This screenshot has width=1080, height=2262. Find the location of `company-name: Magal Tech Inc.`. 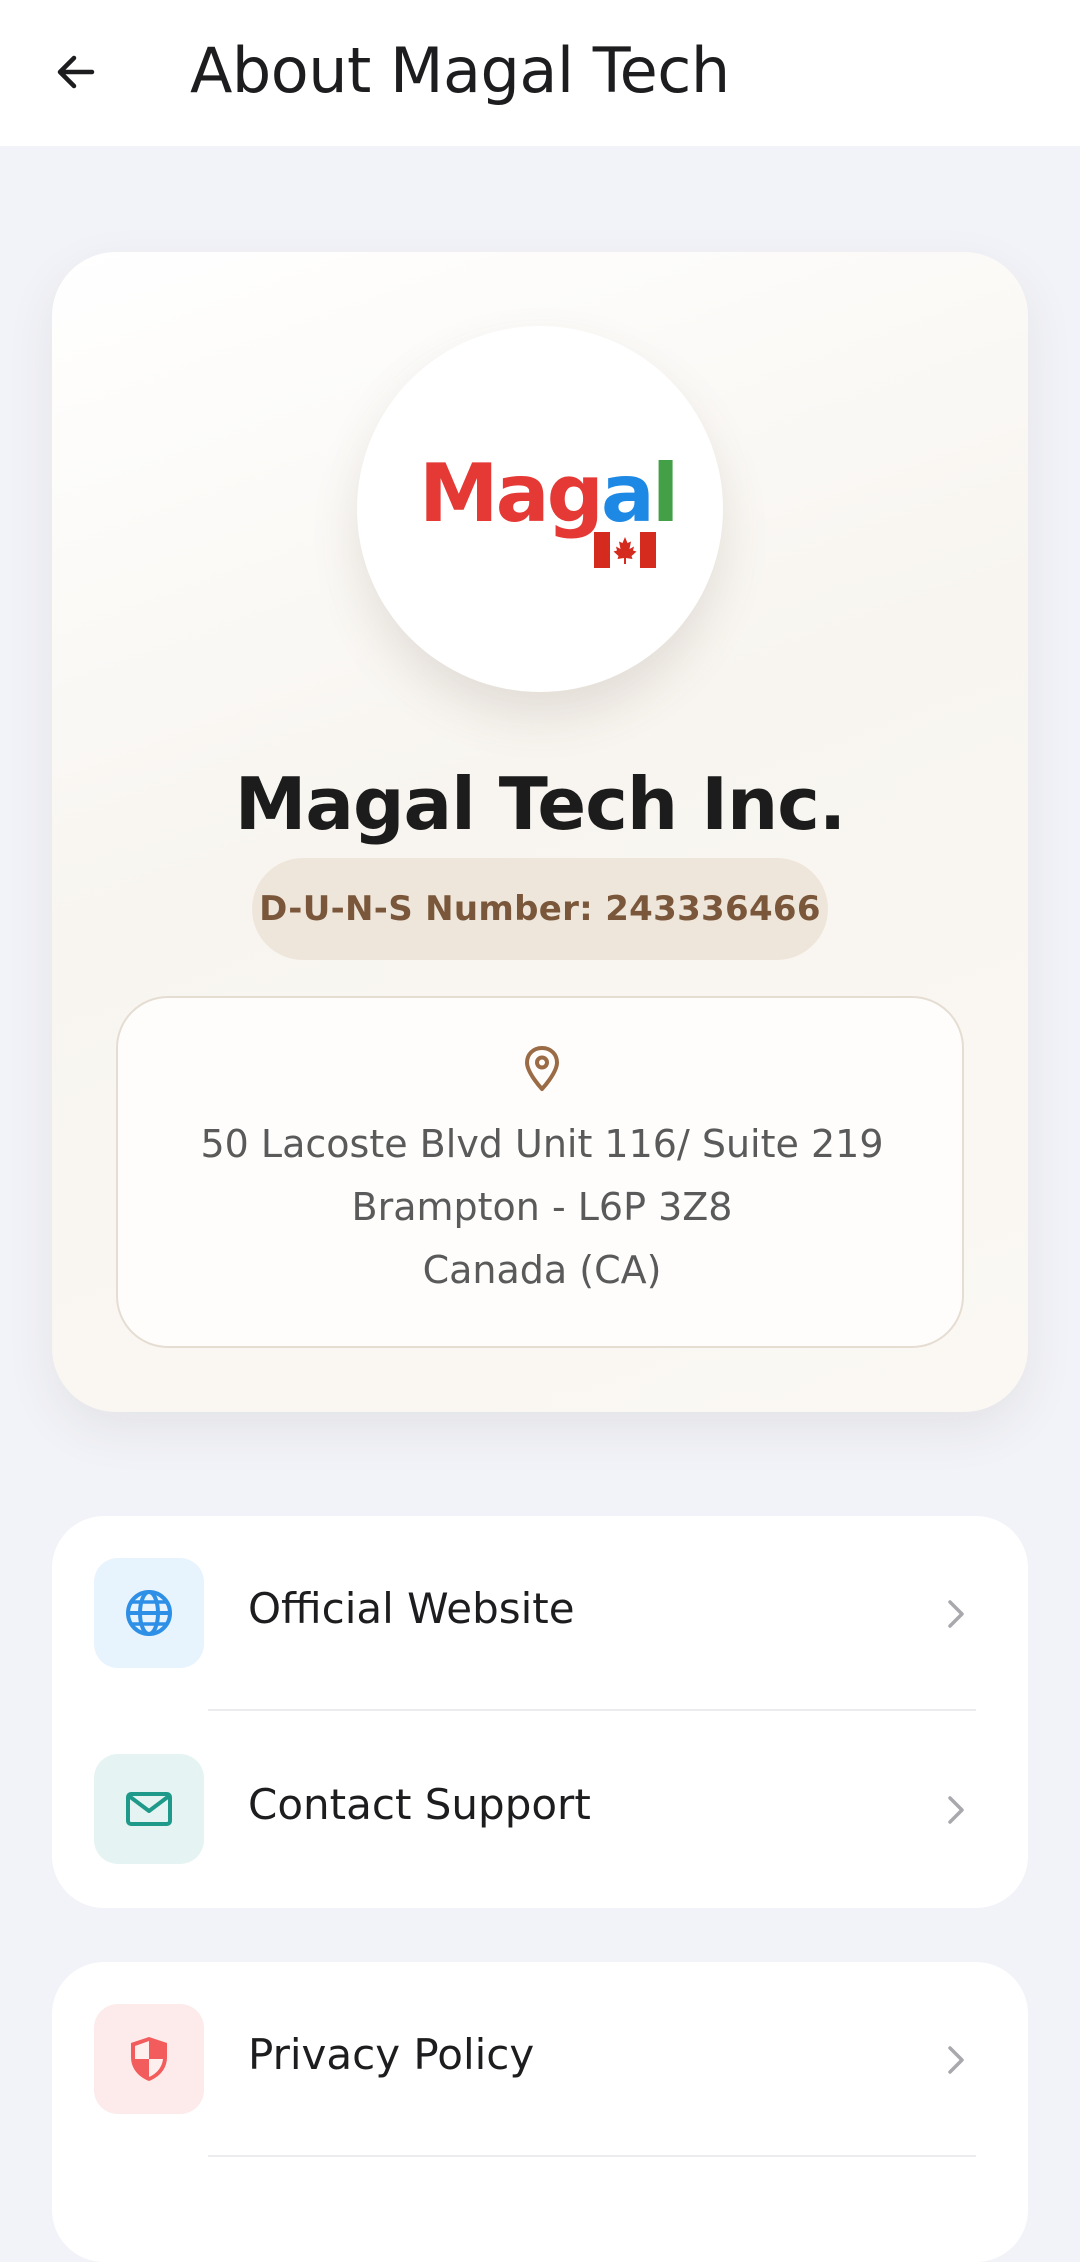

company-name: Magal Tech Inc. is located at coordinates (540, 804).